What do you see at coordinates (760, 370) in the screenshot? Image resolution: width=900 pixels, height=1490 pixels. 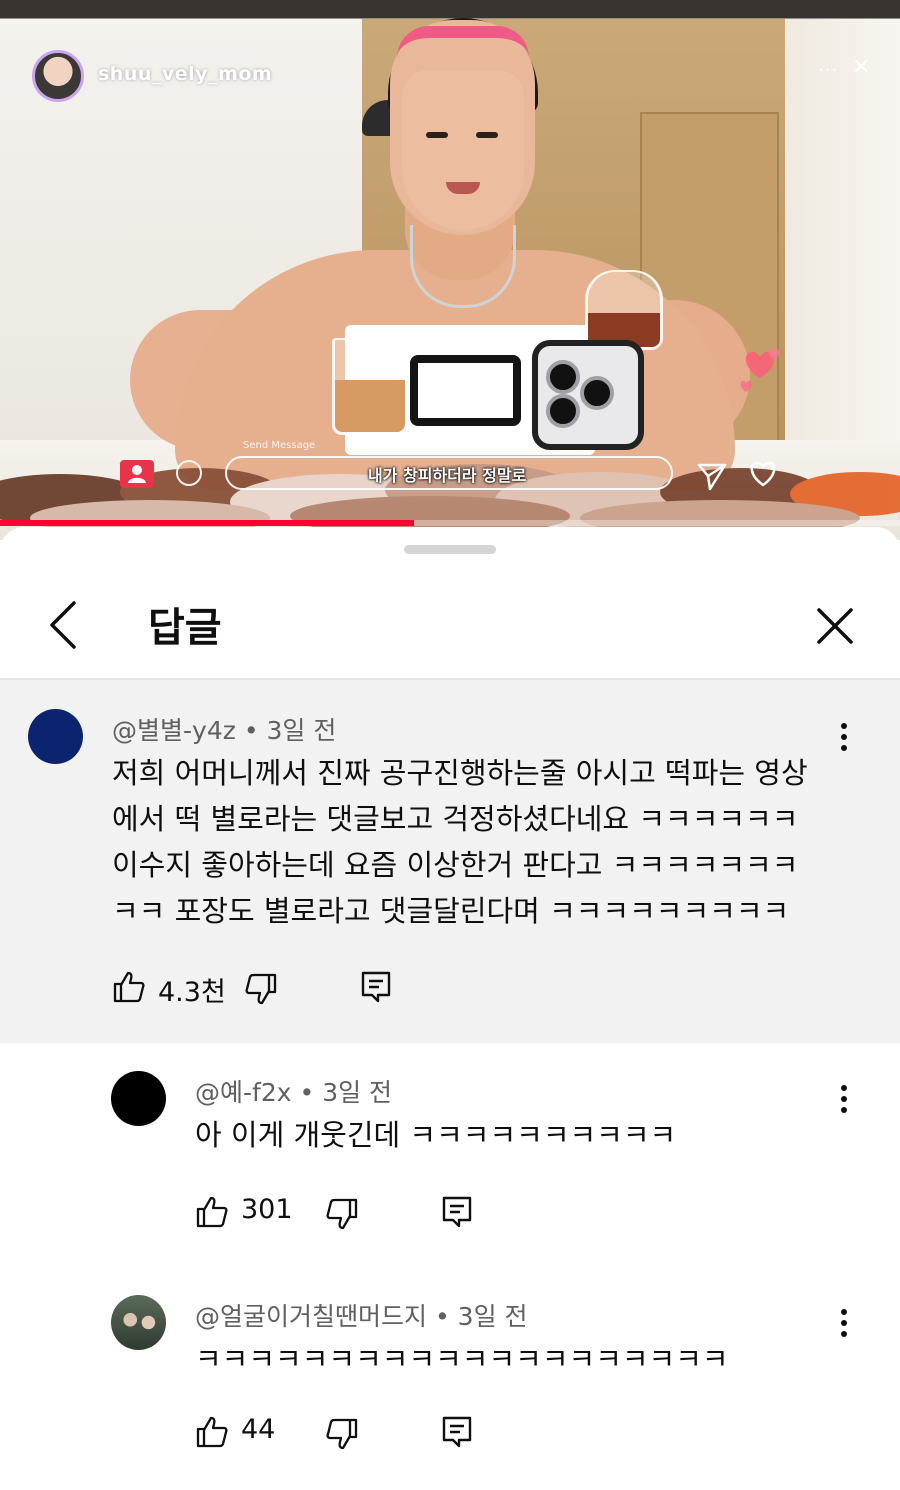 I see `hearts-decoration` at bounding box center [760, 370].